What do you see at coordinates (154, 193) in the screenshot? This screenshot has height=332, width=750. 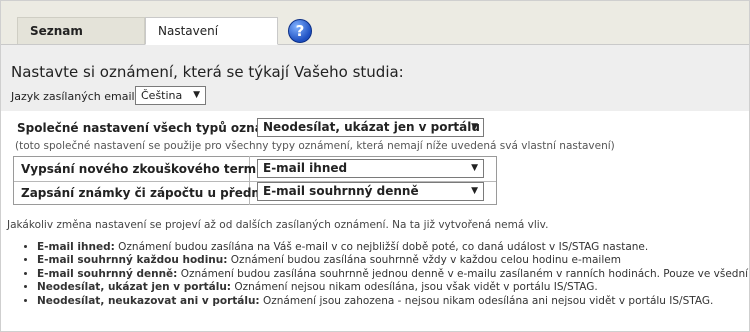 I see `setting-label-grade-entry: Zapsání známky či zápočtu u předmětu` at bounding box center [154, 193].